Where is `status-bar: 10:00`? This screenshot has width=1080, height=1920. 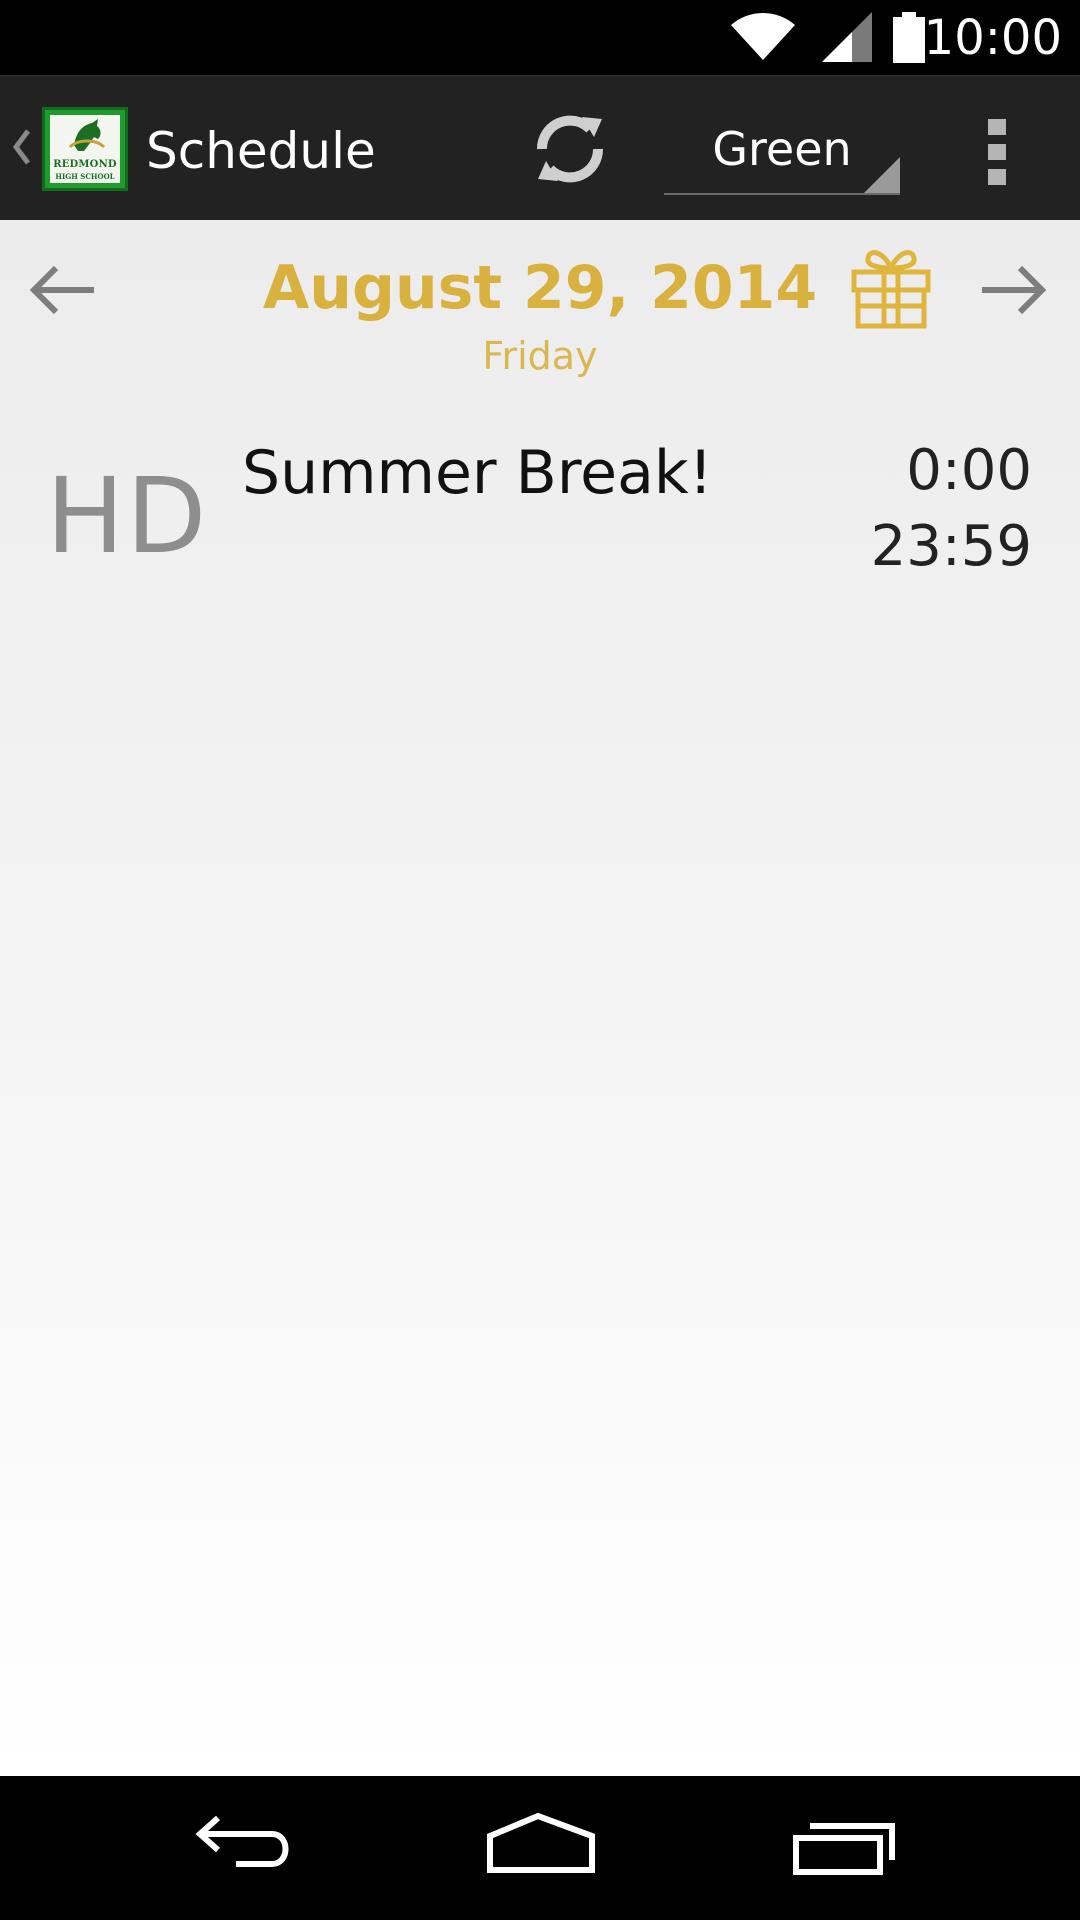
status-bar: 10:00 is located at coordinates (540, 37).